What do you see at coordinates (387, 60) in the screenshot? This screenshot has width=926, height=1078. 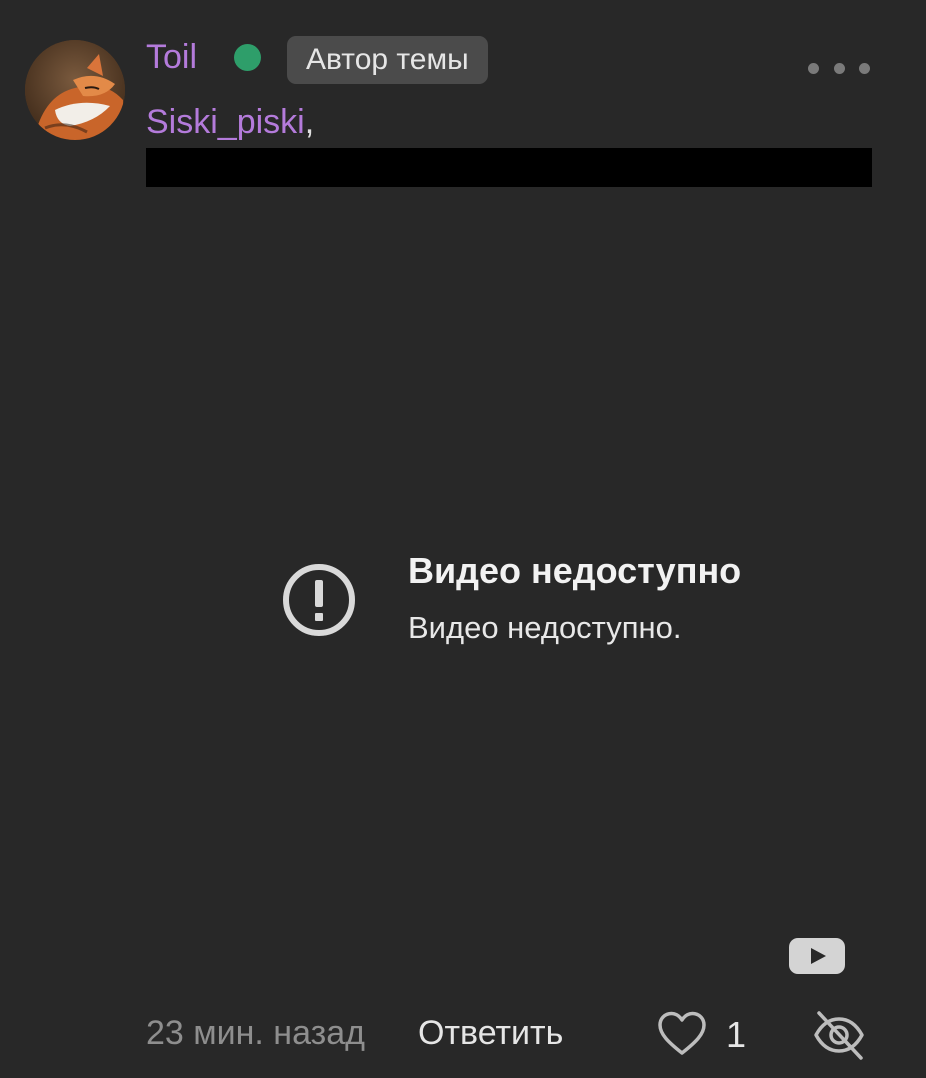 I see `topic-author-badge: Автор темы` at bounding box center [387, 60].